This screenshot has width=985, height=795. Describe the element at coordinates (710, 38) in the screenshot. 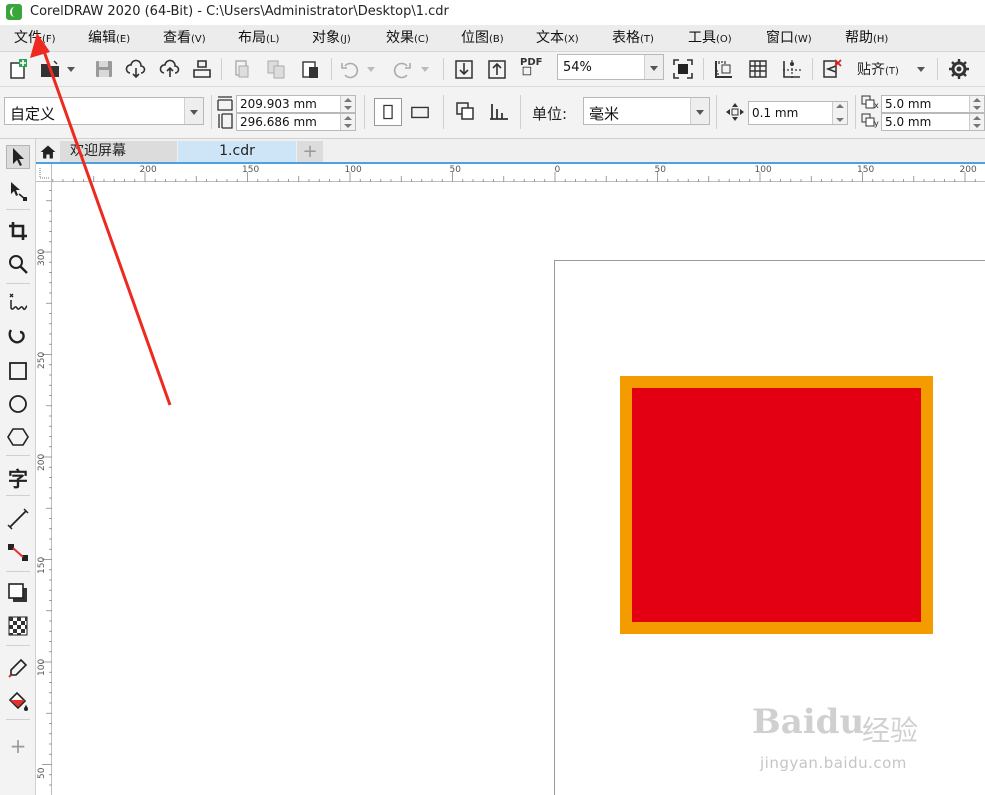

I see `menu-tools: 工具(O)` at that location.